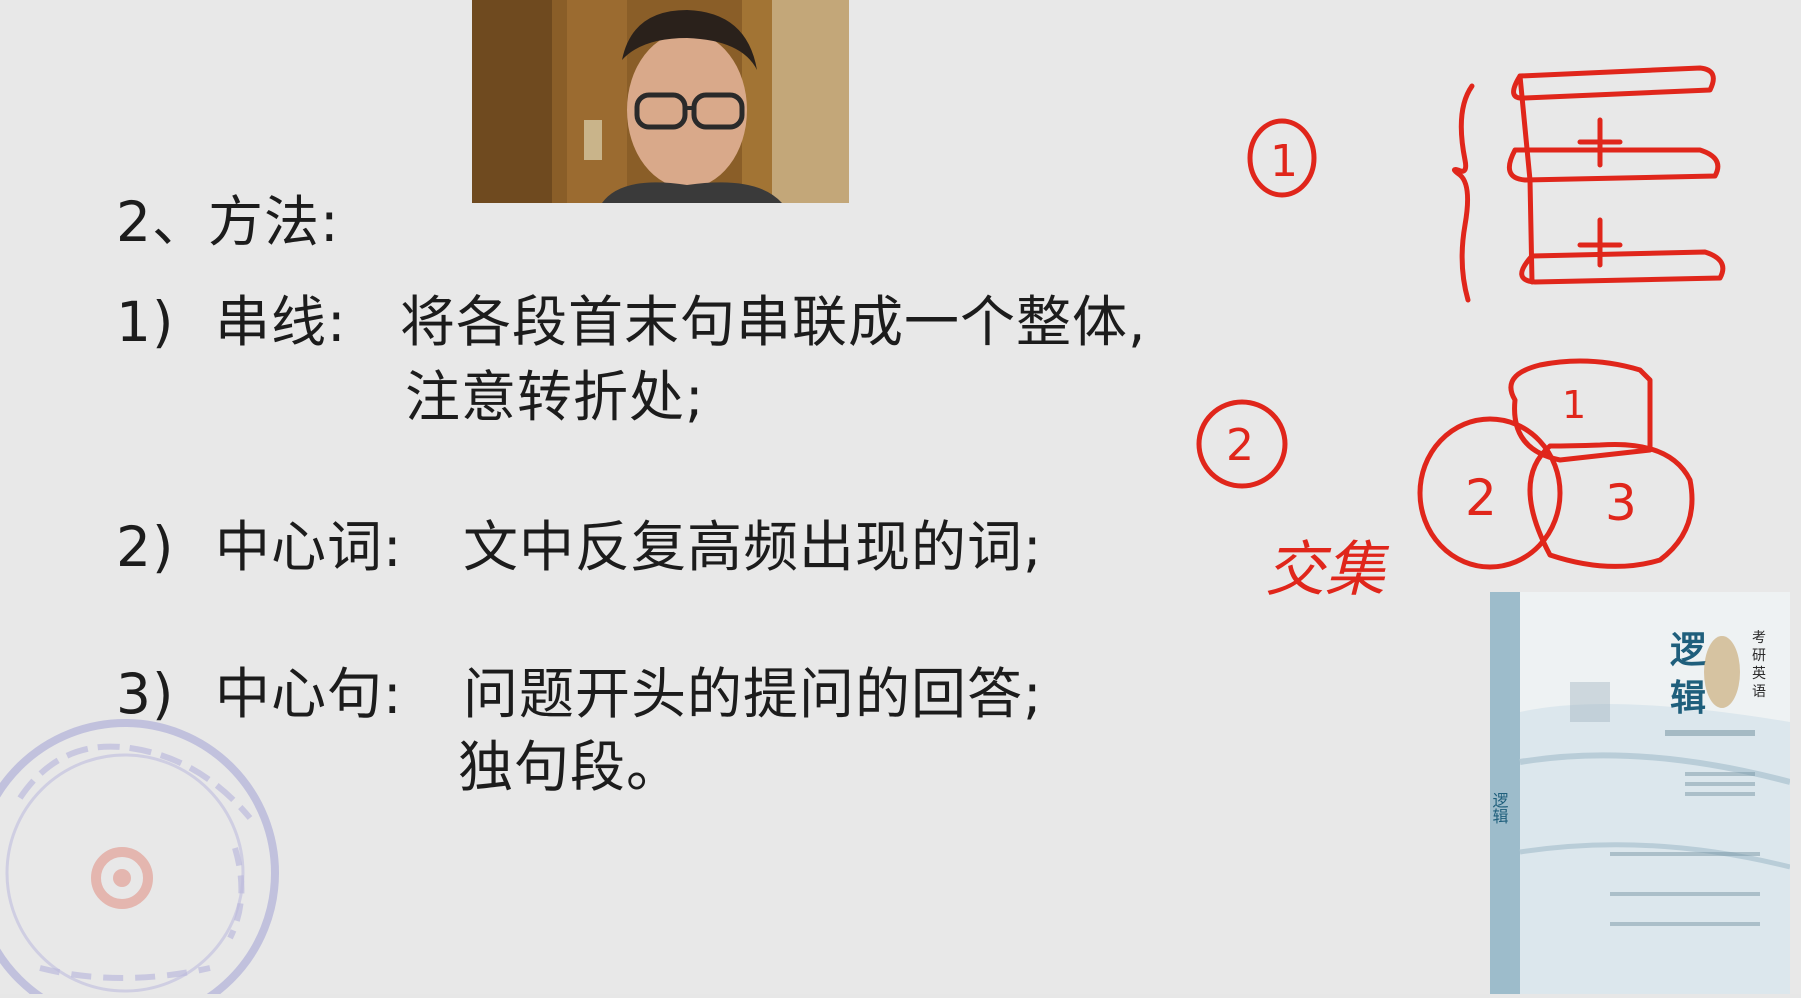 Image resolution: width=1801 pixels, height=998 pixels. I want to click on item-2-number: 2), so click(145, 547).